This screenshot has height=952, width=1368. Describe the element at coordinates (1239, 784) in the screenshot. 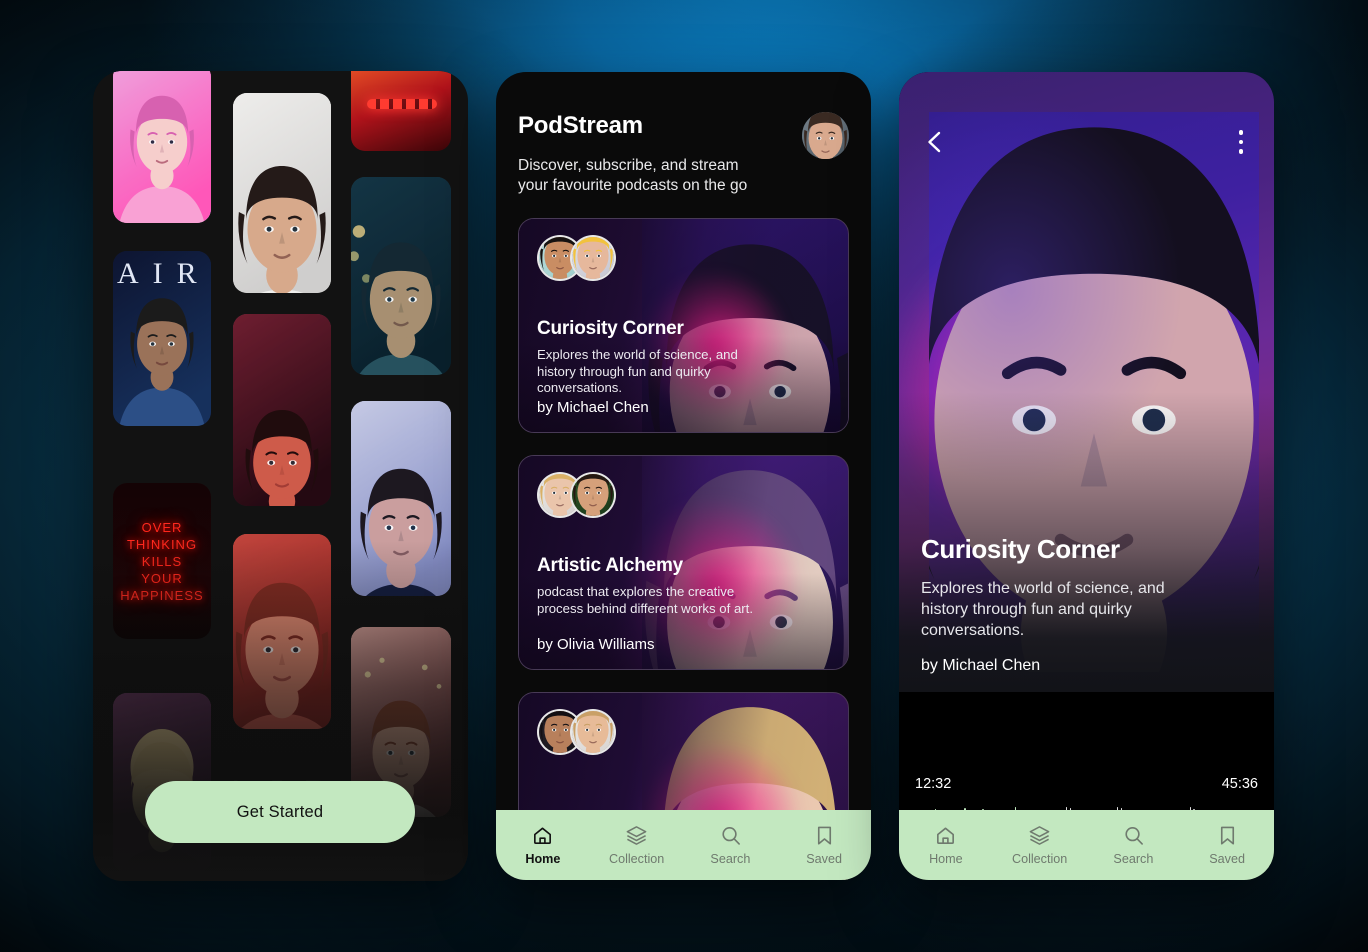

I see `total-time: 45:36` at that location.